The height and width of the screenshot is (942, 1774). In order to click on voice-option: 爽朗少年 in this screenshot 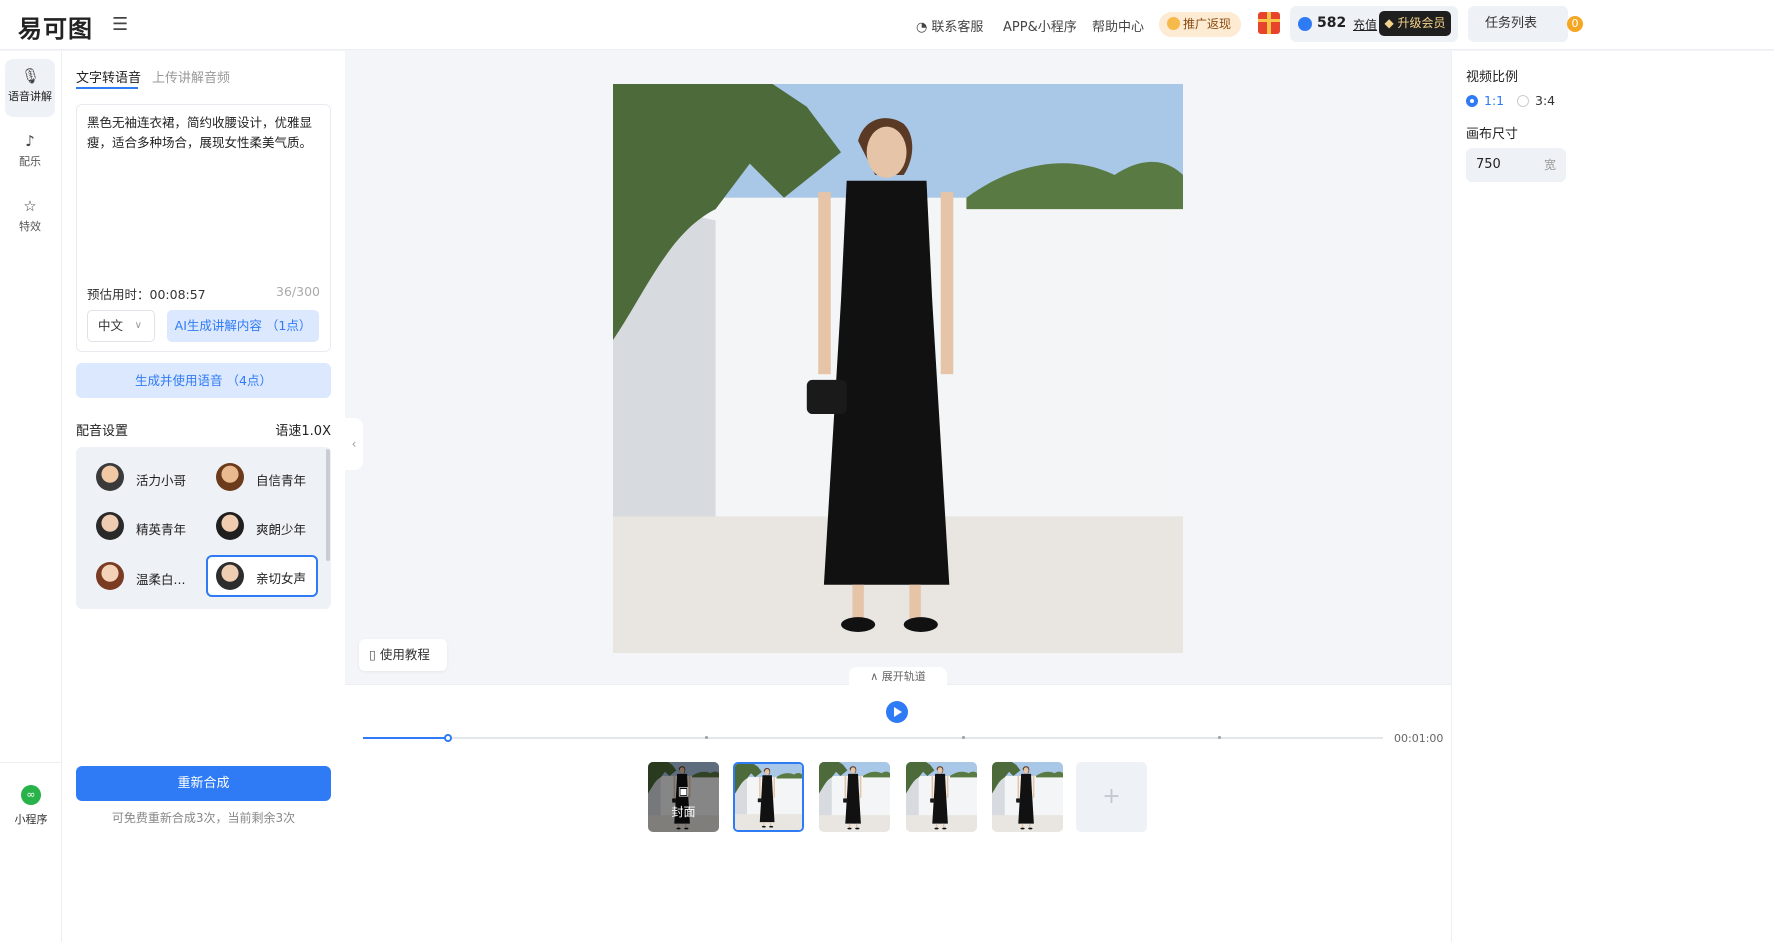, I will do `click(262, 527)`.